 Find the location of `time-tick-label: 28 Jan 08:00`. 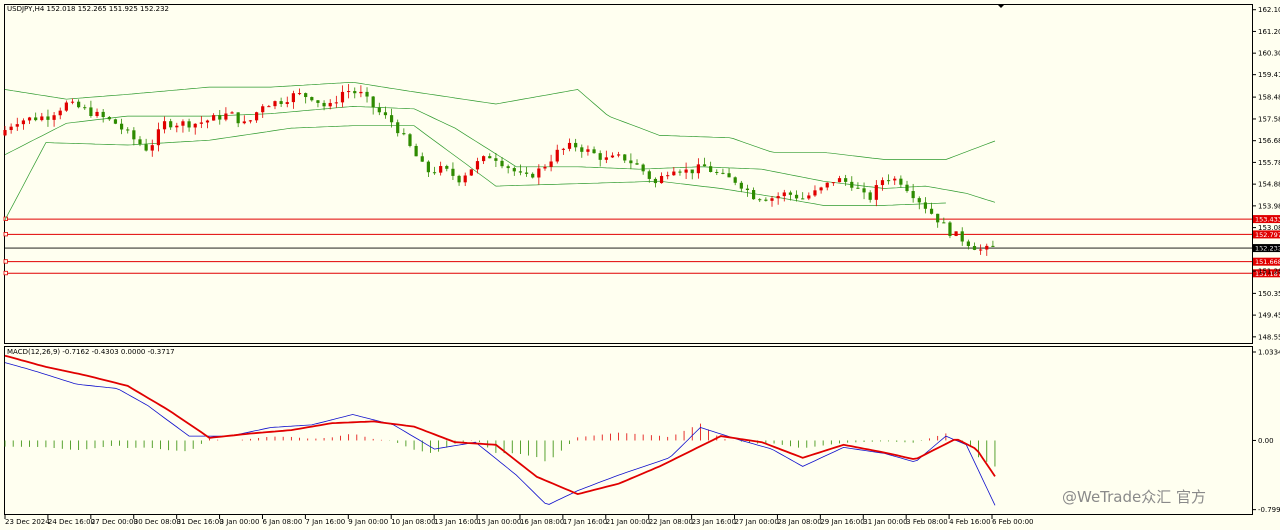

time-tick-label: 28 Jan 08:00 is located at coordinates (799, 522).